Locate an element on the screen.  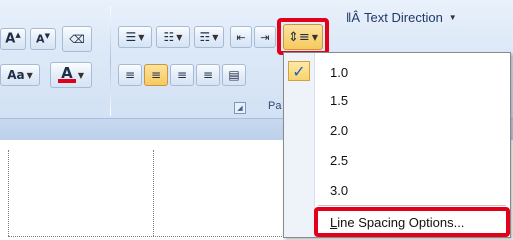
grow-font-icon: A▲ is located at coordinates (13, 39).